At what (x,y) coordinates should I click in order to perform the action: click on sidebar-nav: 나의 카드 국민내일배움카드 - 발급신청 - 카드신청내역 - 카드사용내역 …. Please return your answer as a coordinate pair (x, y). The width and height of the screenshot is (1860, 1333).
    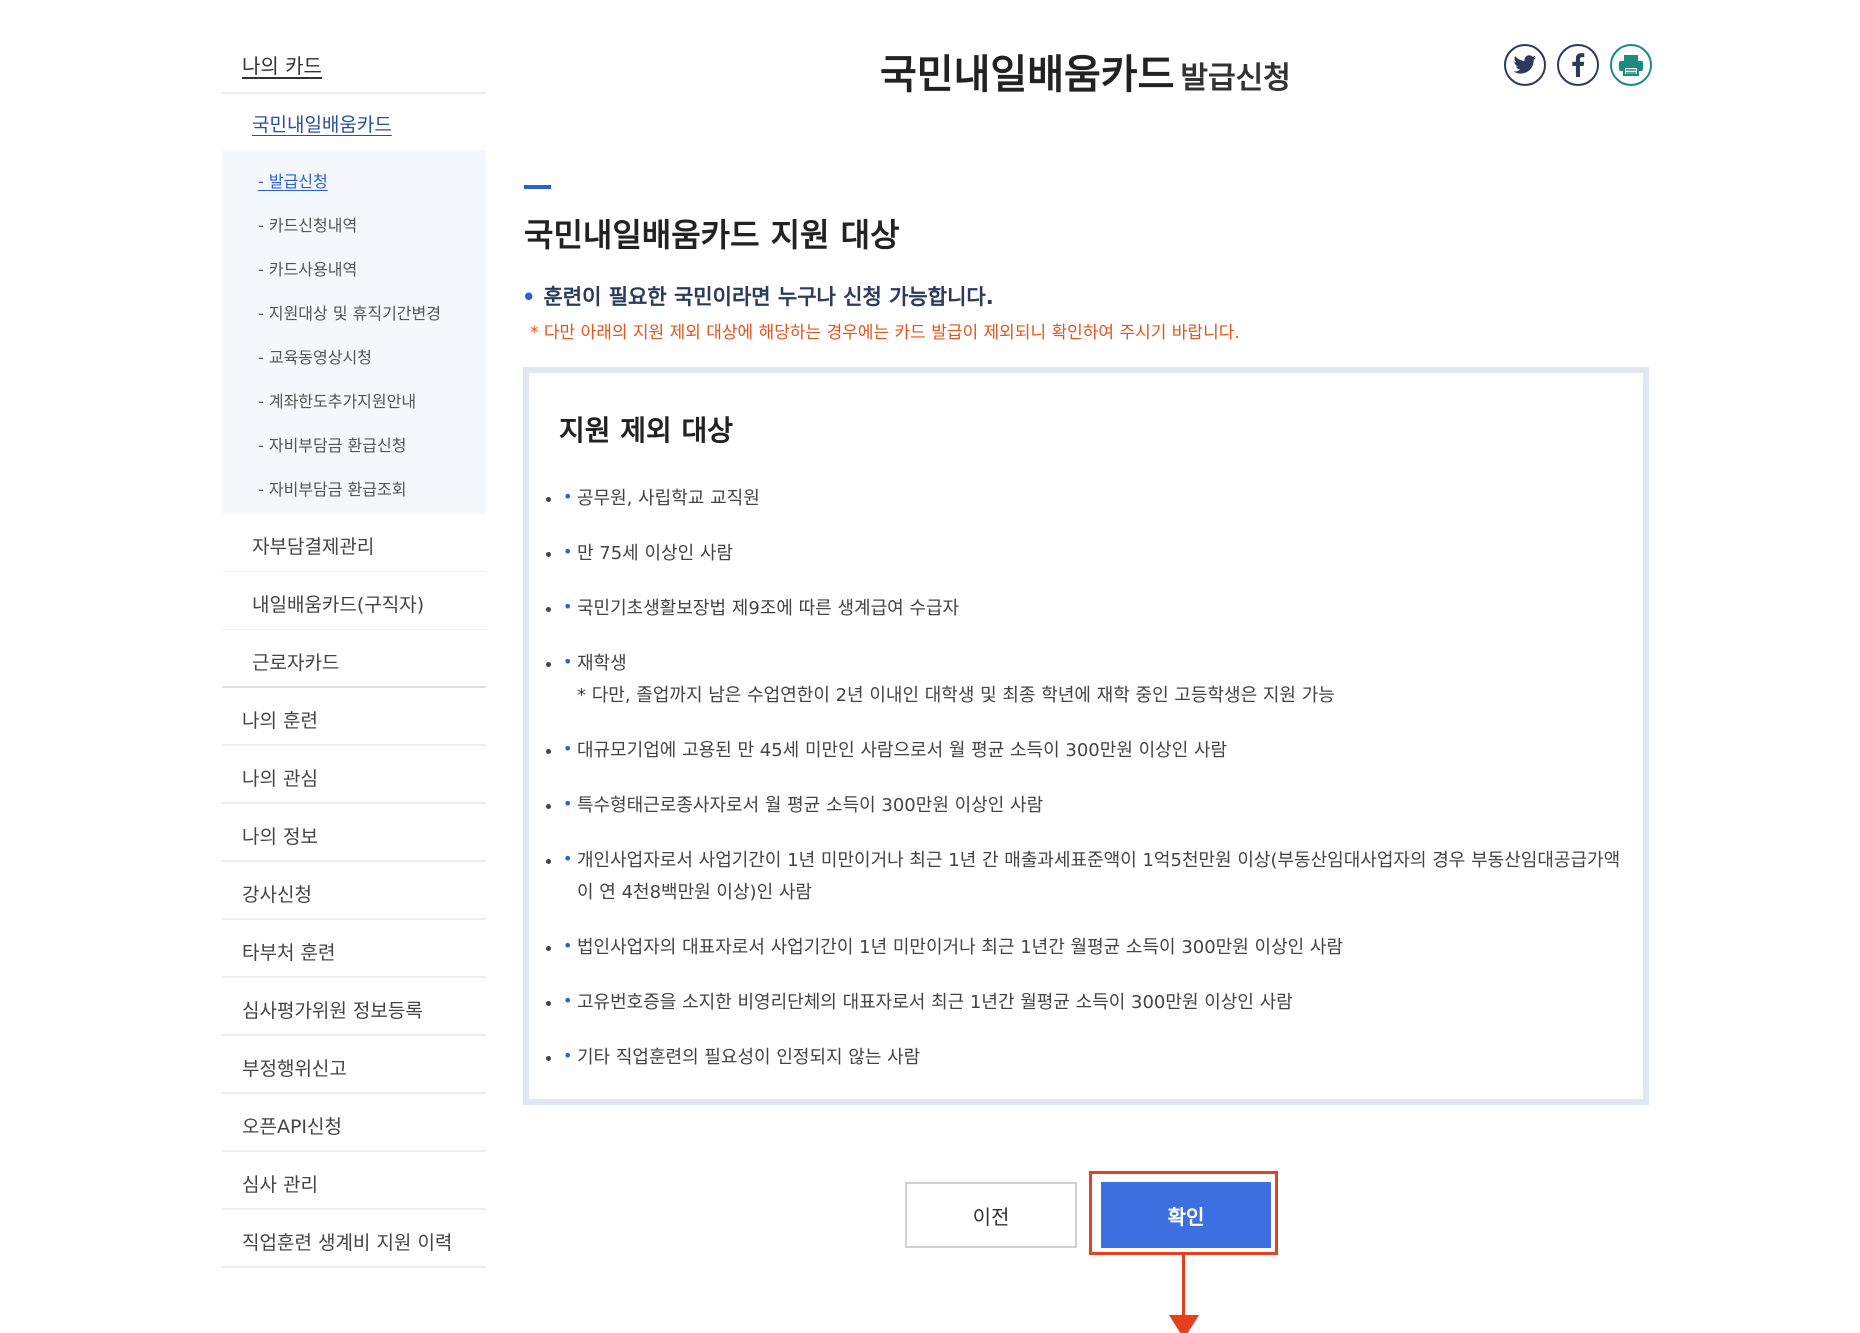
    Looking at the image, I should click on (354, 654).